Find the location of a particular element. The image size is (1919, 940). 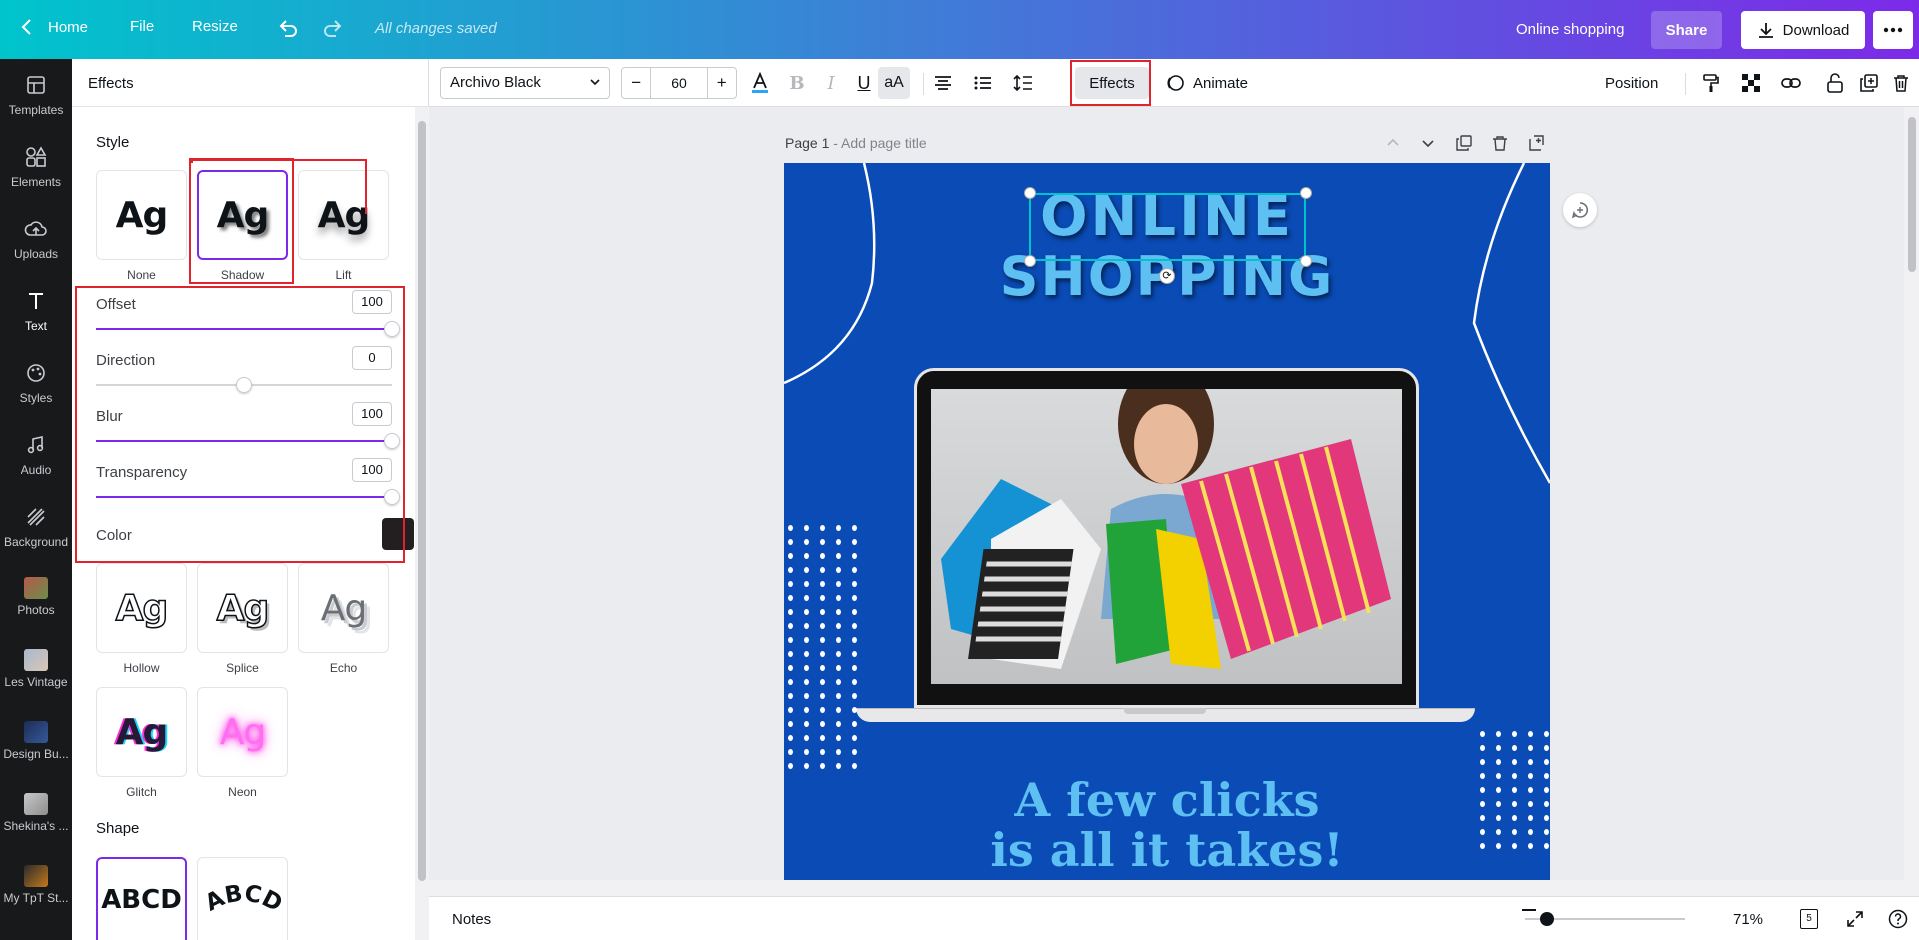

offset-slider is located at coordinates (248, 329).